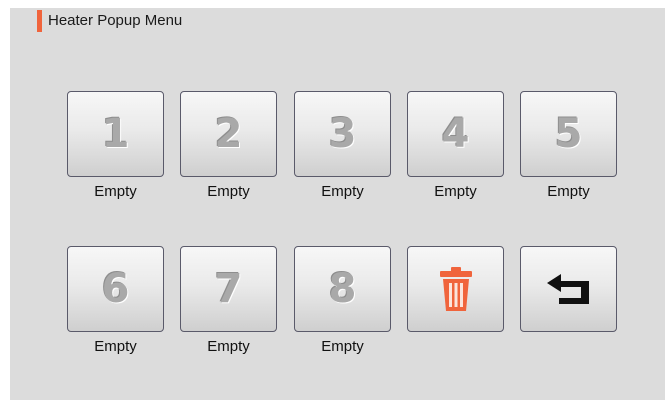 This screenshot has width=665, height=400. I want to click on delete-button, so click(455, 289).